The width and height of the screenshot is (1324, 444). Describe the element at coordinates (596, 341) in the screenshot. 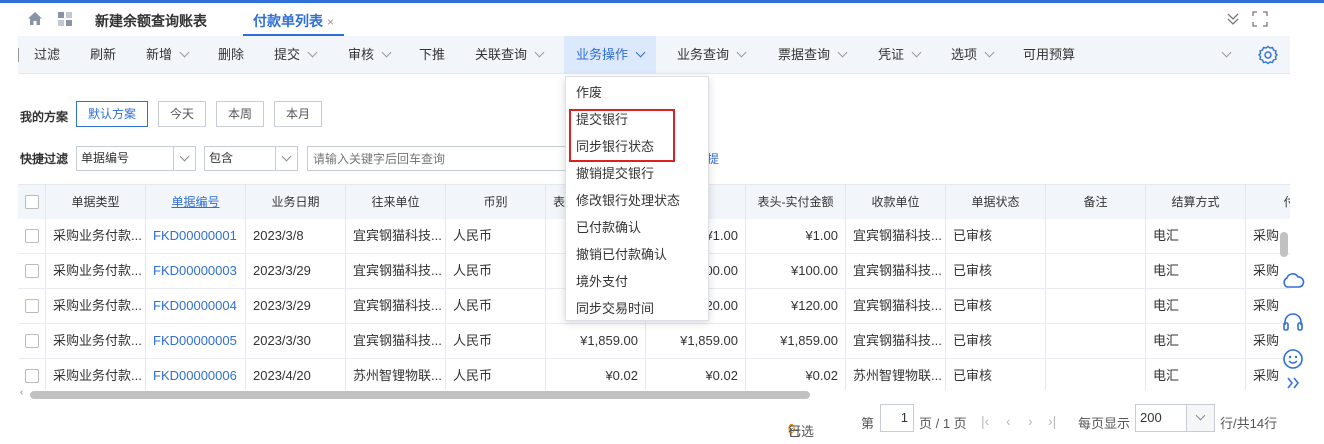

I see `cell-amount-1: ¥1,859.00` at that location.